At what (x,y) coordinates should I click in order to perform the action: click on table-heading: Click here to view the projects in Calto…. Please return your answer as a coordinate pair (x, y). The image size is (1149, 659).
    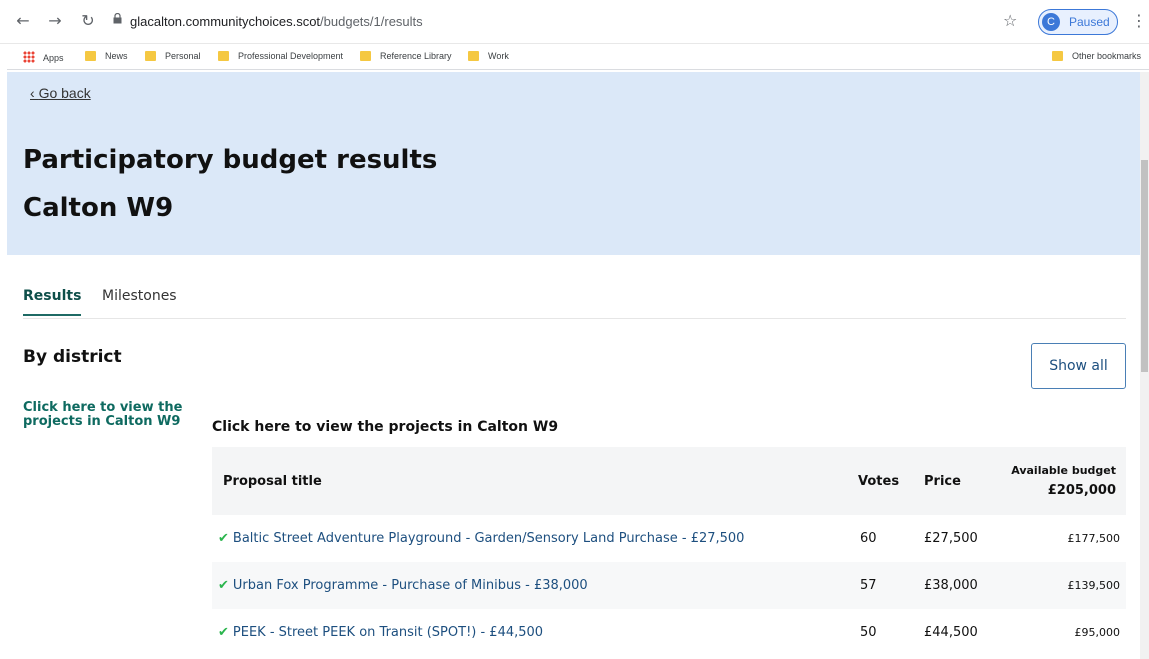
    Looking at the image, I should click on (385, 427).